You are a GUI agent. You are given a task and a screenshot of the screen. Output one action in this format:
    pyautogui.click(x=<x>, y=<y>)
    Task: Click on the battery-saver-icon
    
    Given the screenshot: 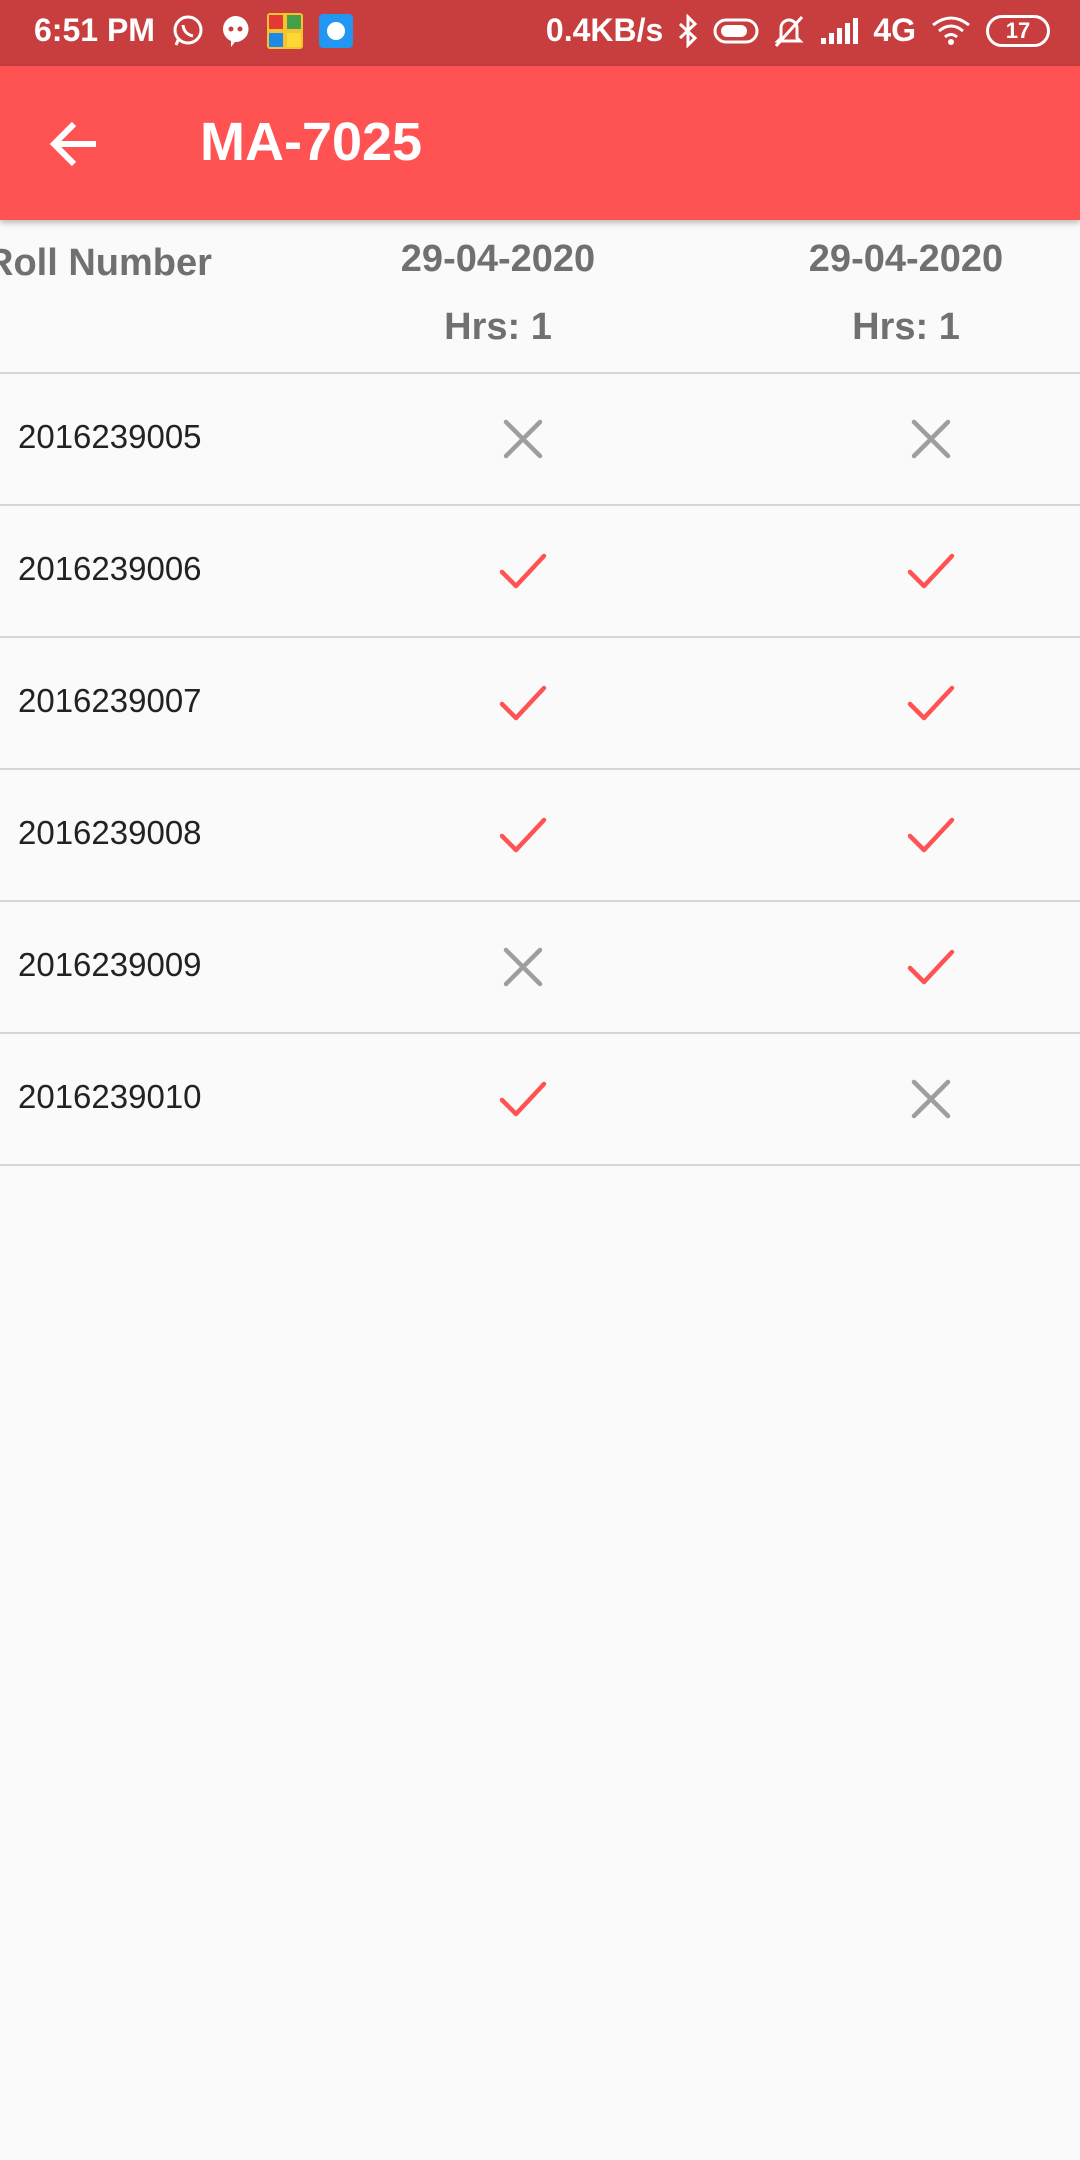 What is the action you would take?
    pyautogui.click(x=736, y=31)
    